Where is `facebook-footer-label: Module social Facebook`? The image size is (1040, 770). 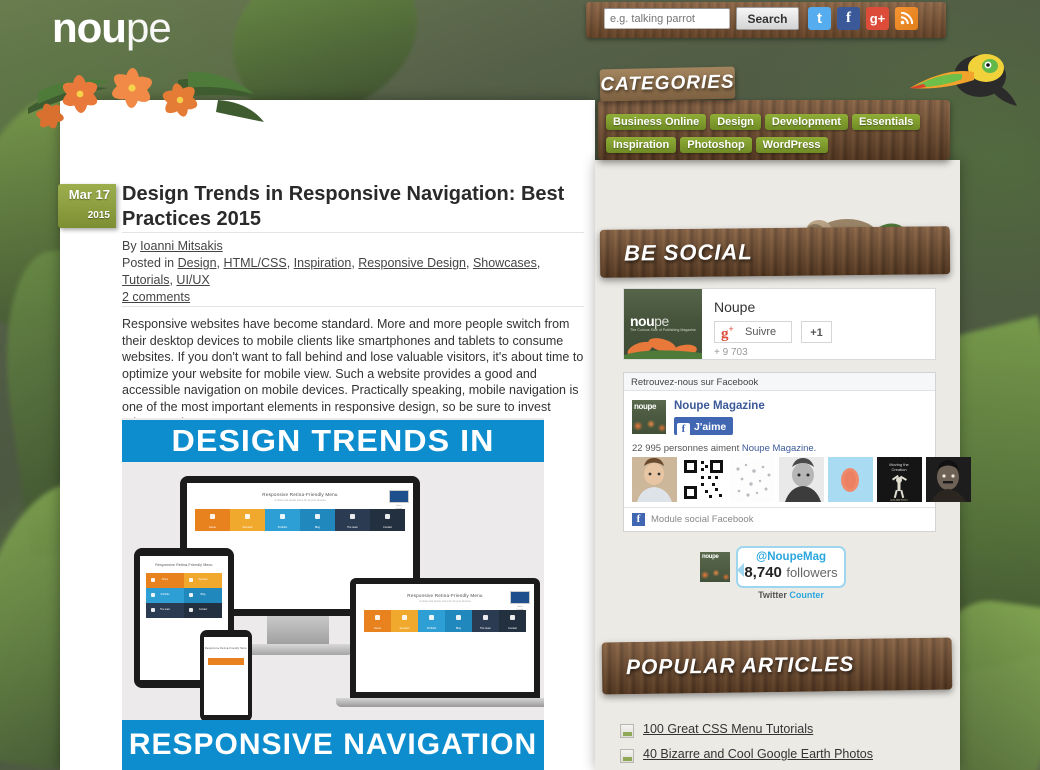 facebook-footer-label: Module social Facebook is located at coordinates (702, 519).